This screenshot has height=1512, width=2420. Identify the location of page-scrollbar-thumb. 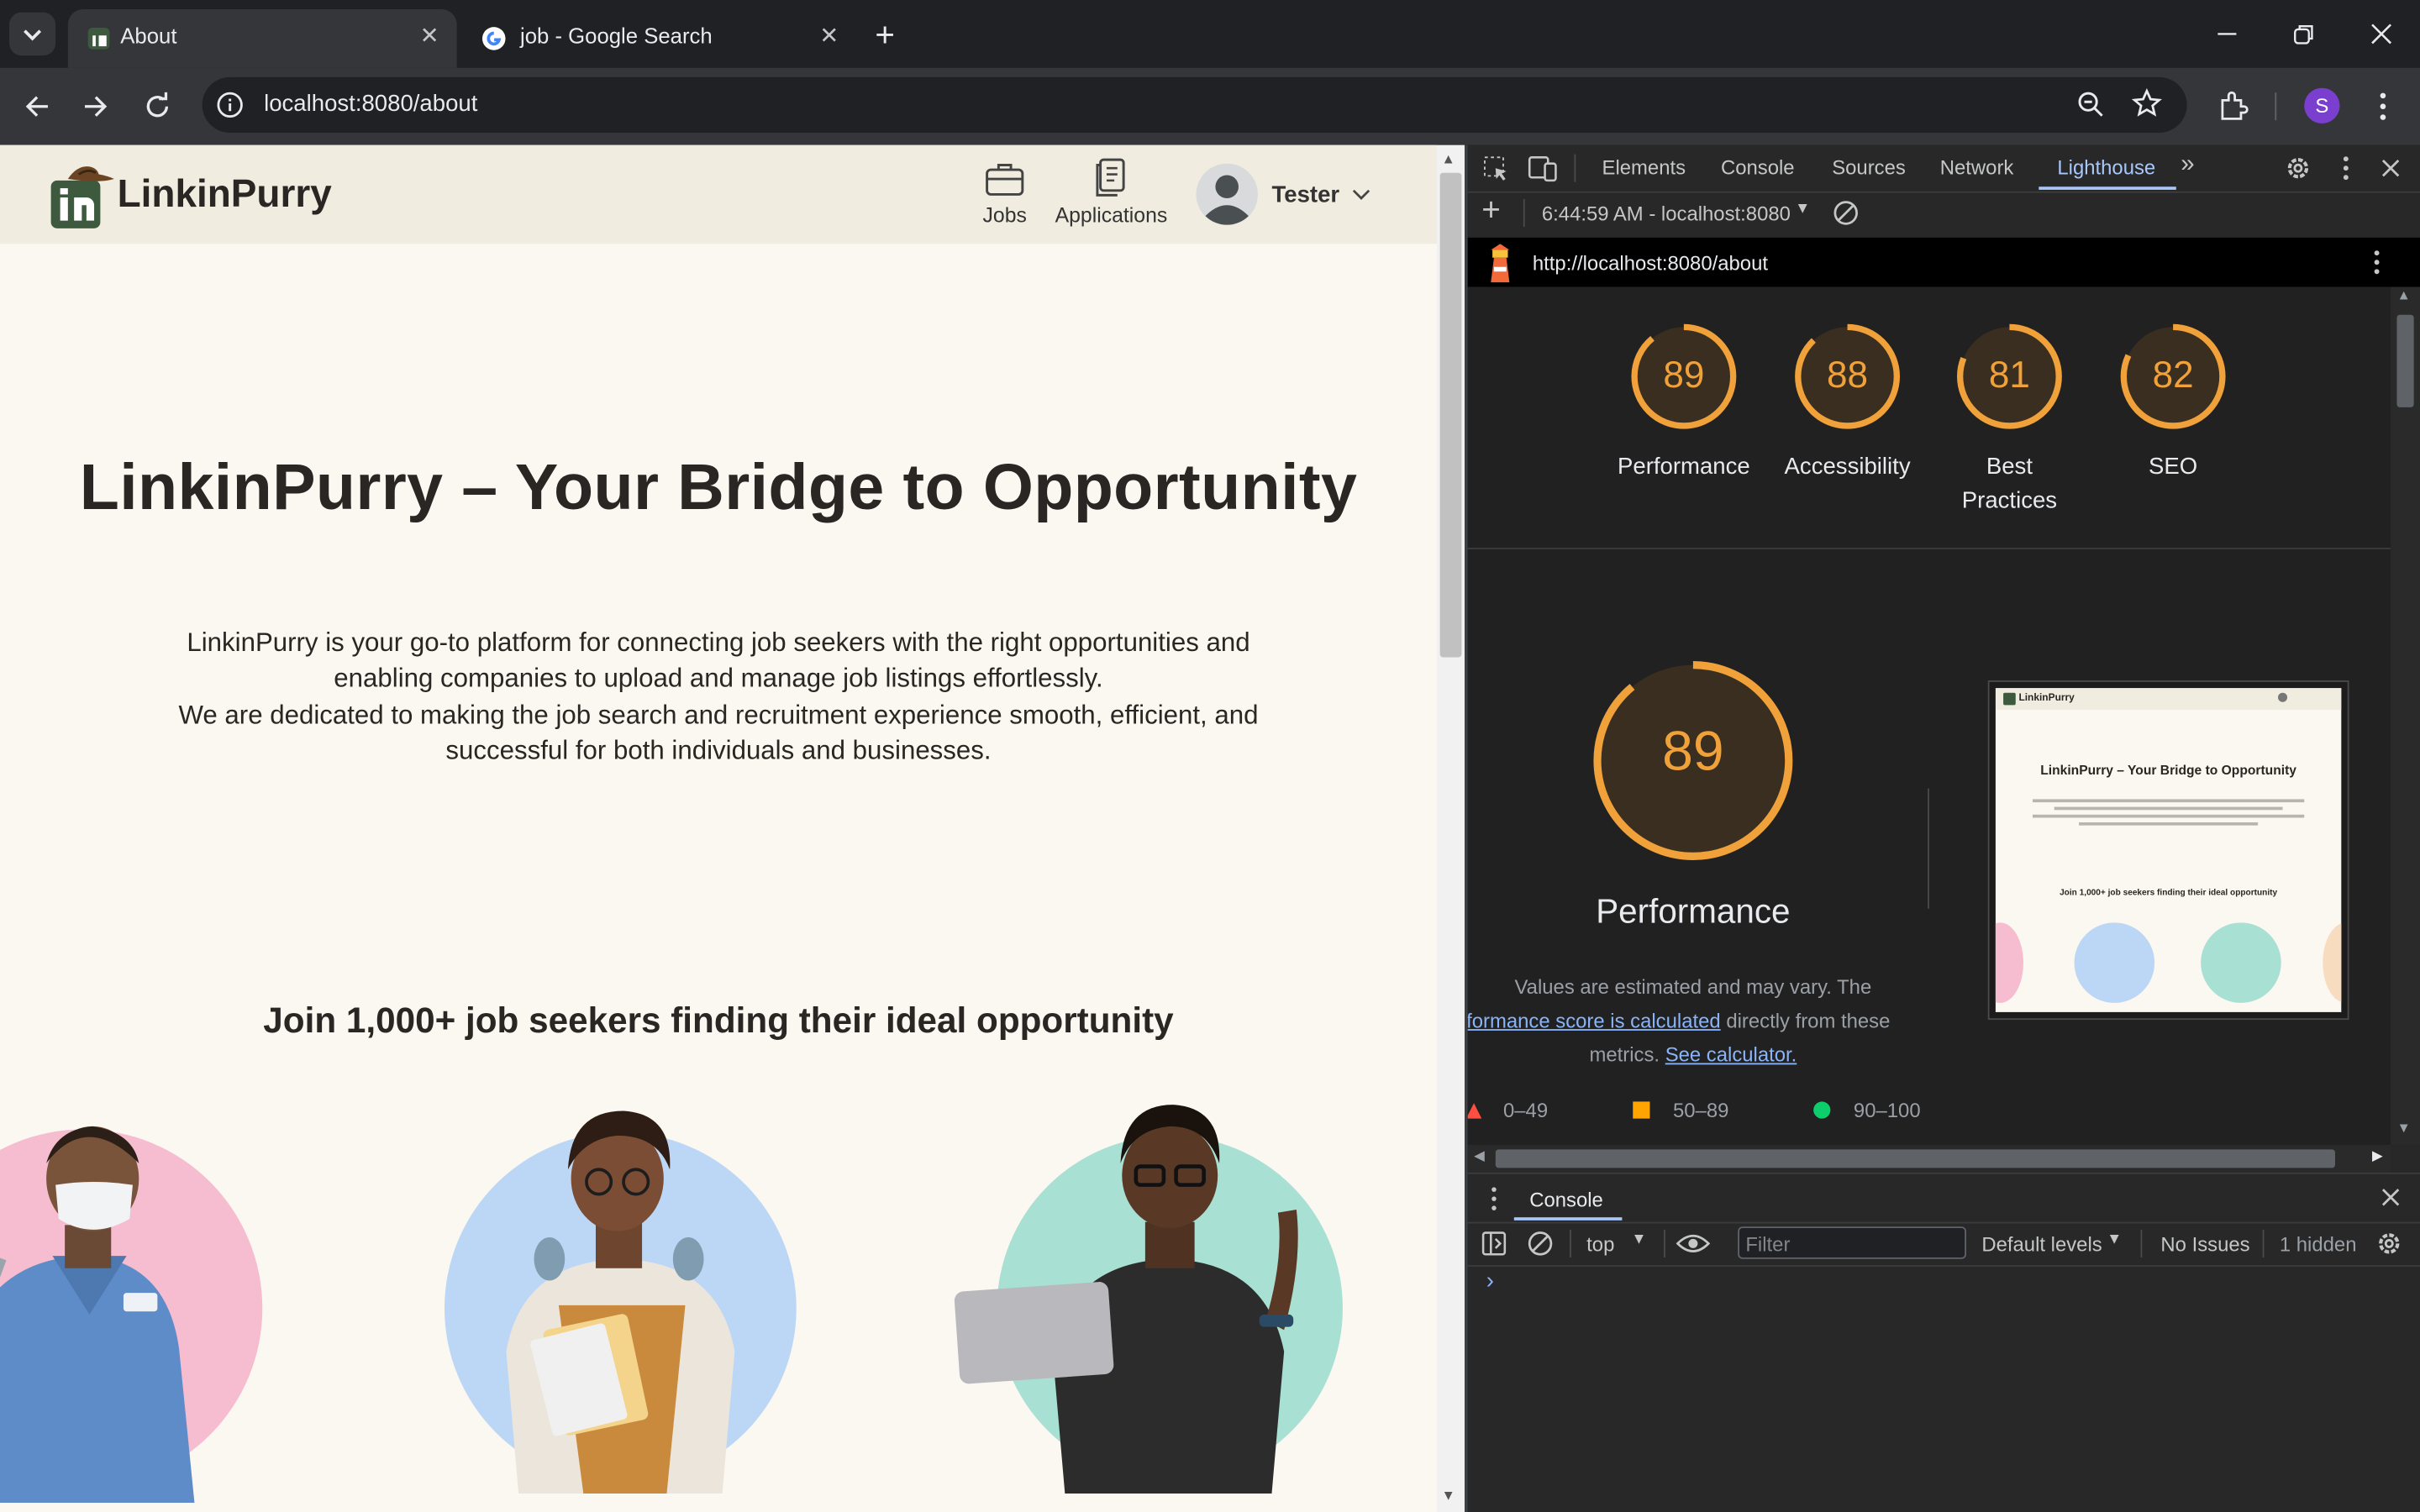
(1450, 415).